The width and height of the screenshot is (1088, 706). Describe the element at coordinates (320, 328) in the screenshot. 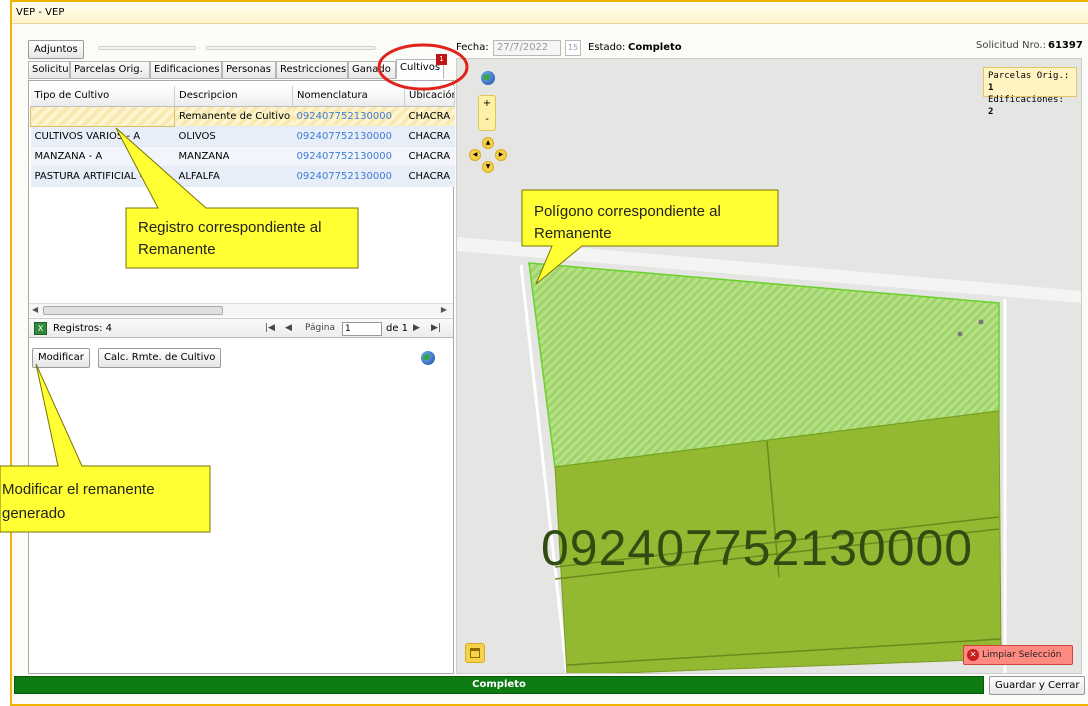

I see `pagina-label: Página` at that location.